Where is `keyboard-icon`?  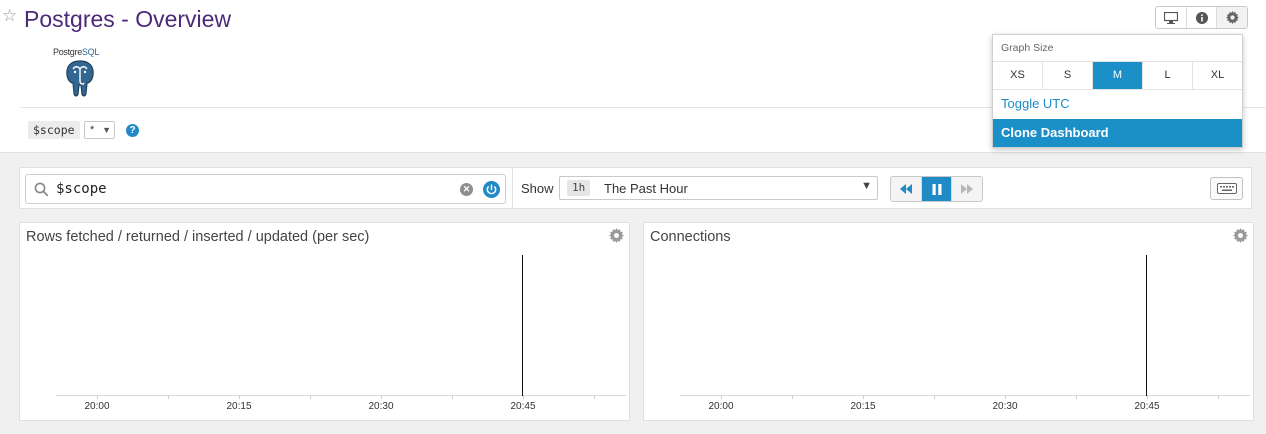
keyboard-icon is located at coordinates (1226, 188).